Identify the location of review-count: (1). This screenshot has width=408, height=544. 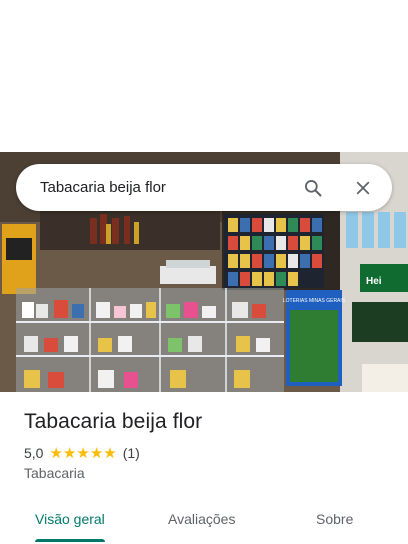
(131, 453).